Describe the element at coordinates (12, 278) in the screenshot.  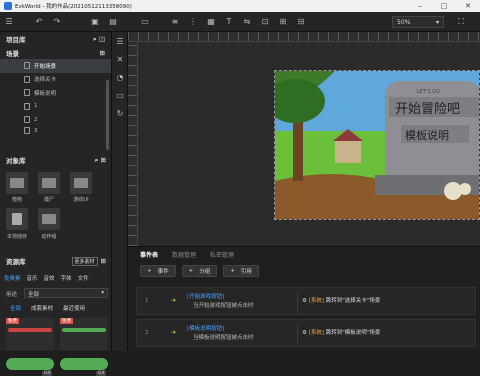
I see `tab-free: 免费素` at that location.